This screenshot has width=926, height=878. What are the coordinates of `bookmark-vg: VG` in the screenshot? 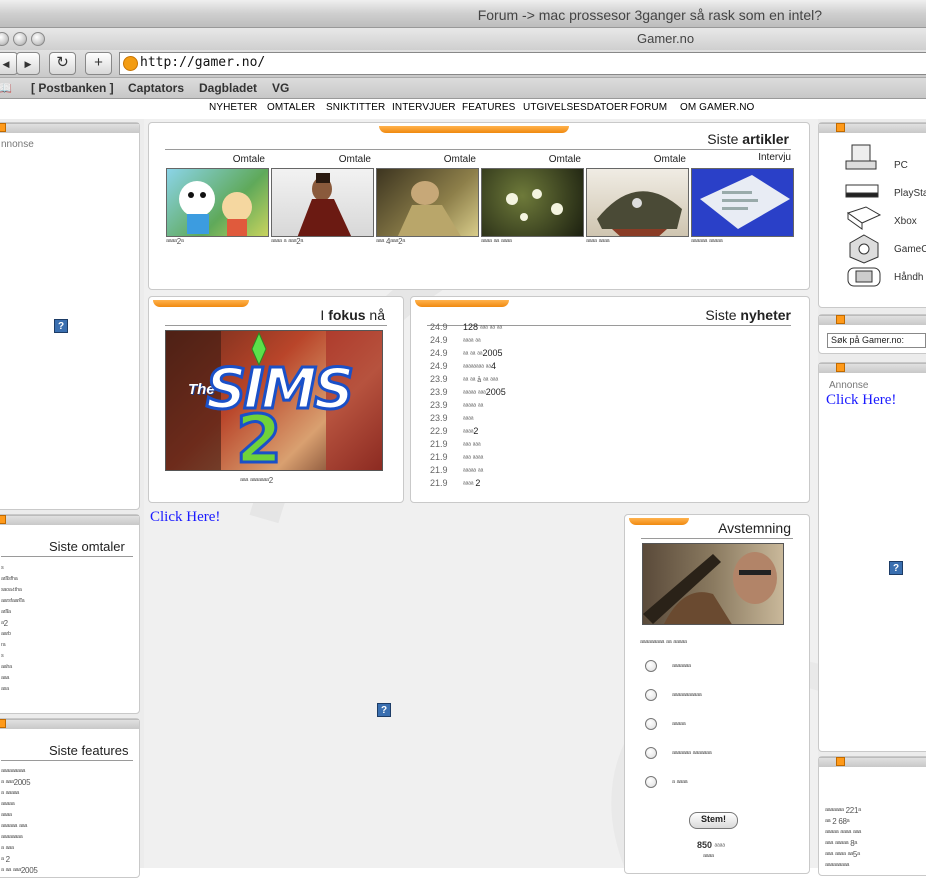 It's located at (280, 88).